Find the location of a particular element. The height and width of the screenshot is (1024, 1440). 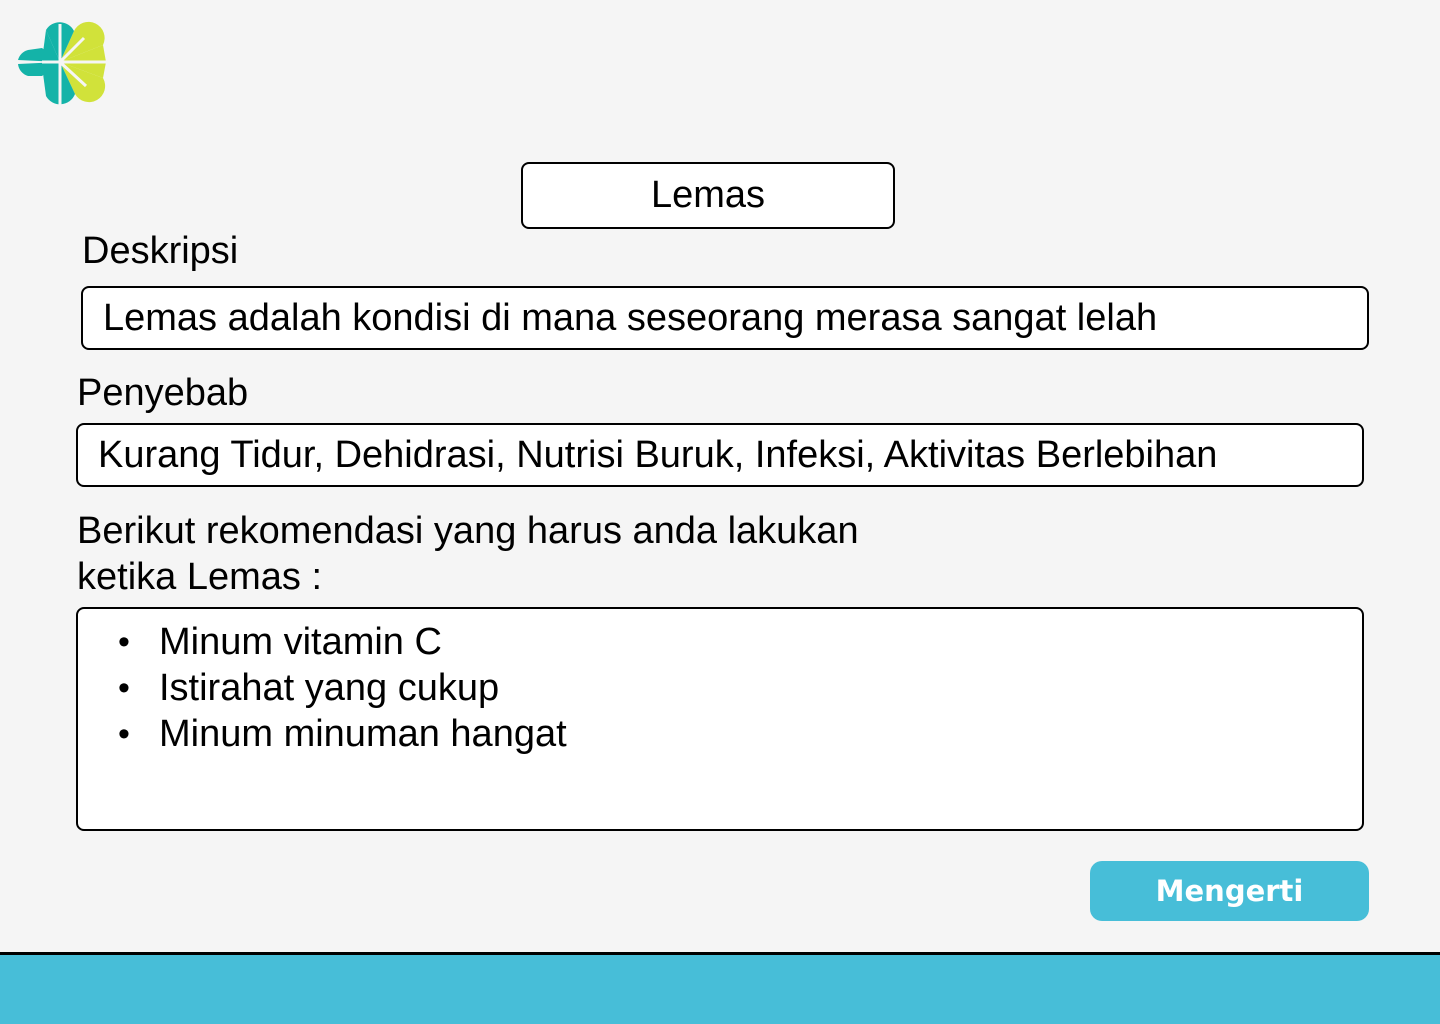

list-item: • Minum minuman hangat is located at coordinates (740, 734).